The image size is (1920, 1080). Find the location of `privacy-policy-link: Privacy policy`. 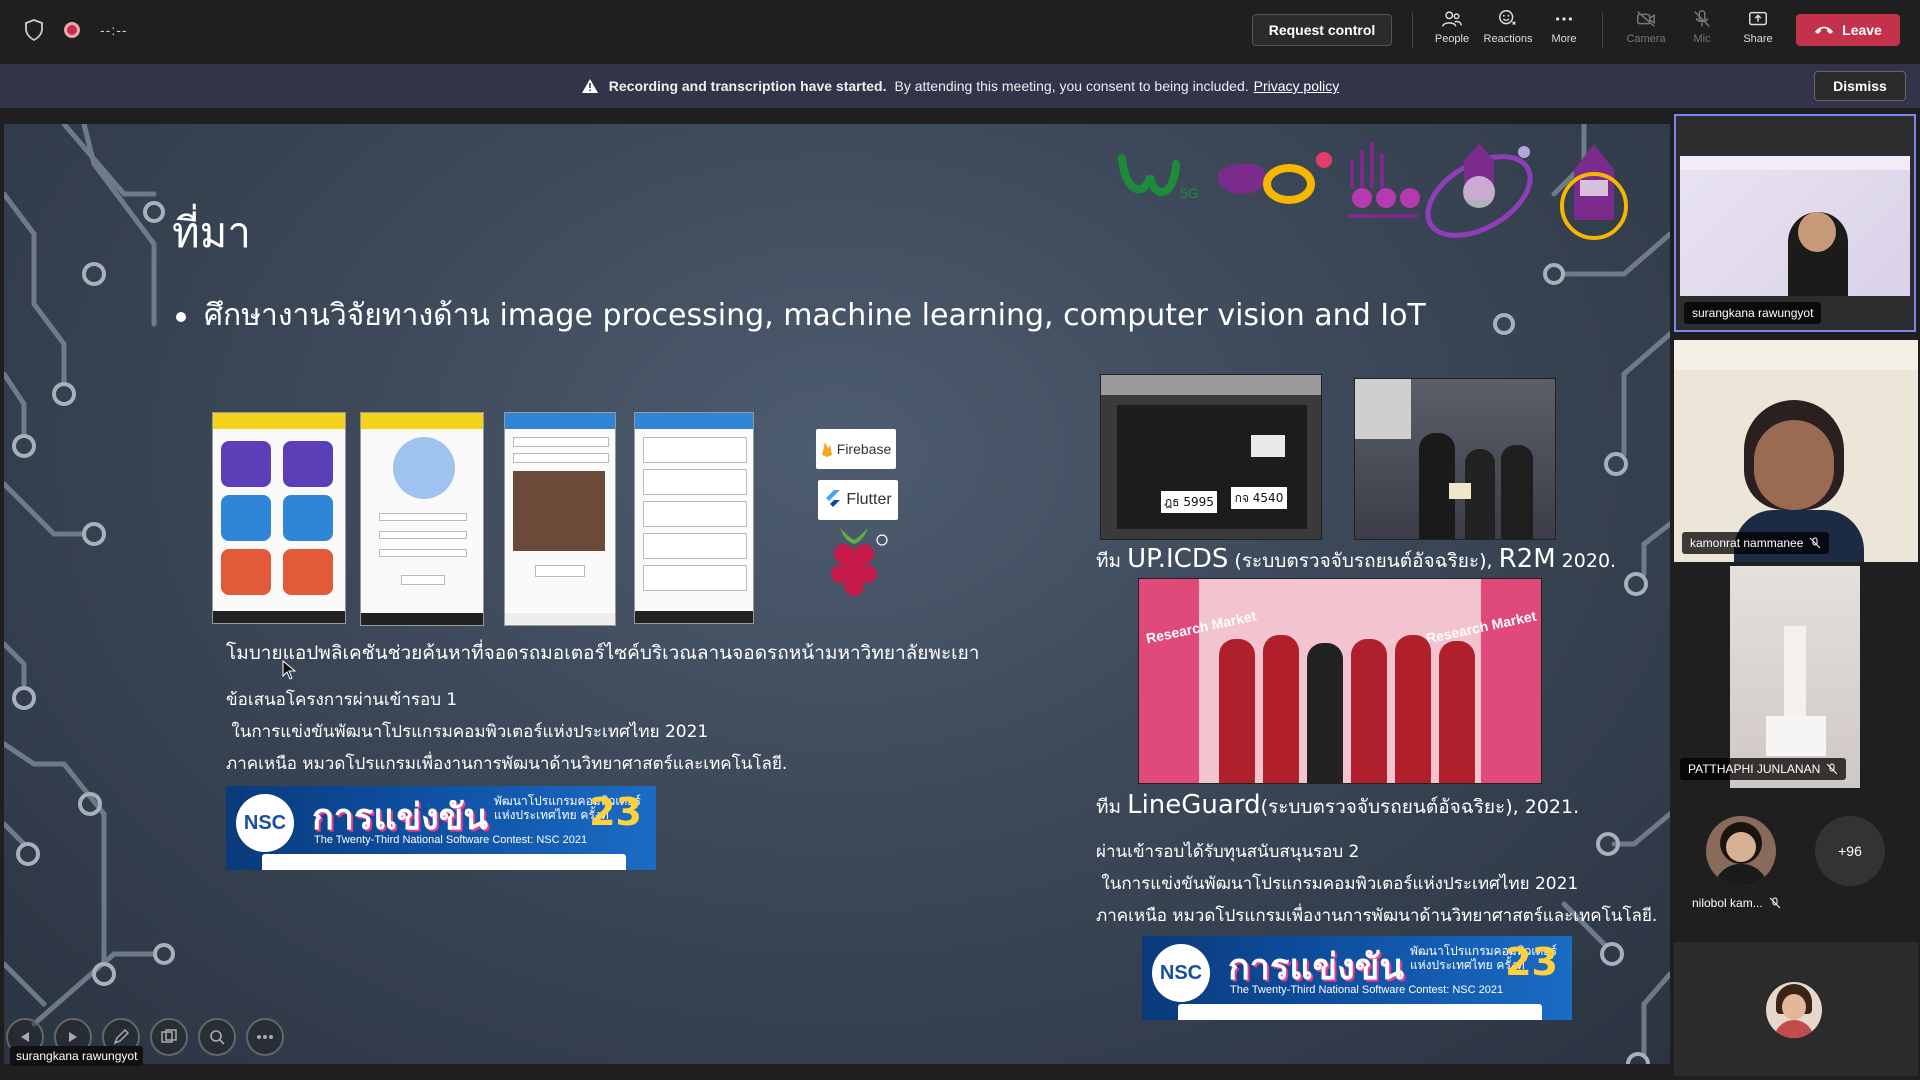

privacy-policy-link: Privacy policy is located at coordinates (1297, 86).